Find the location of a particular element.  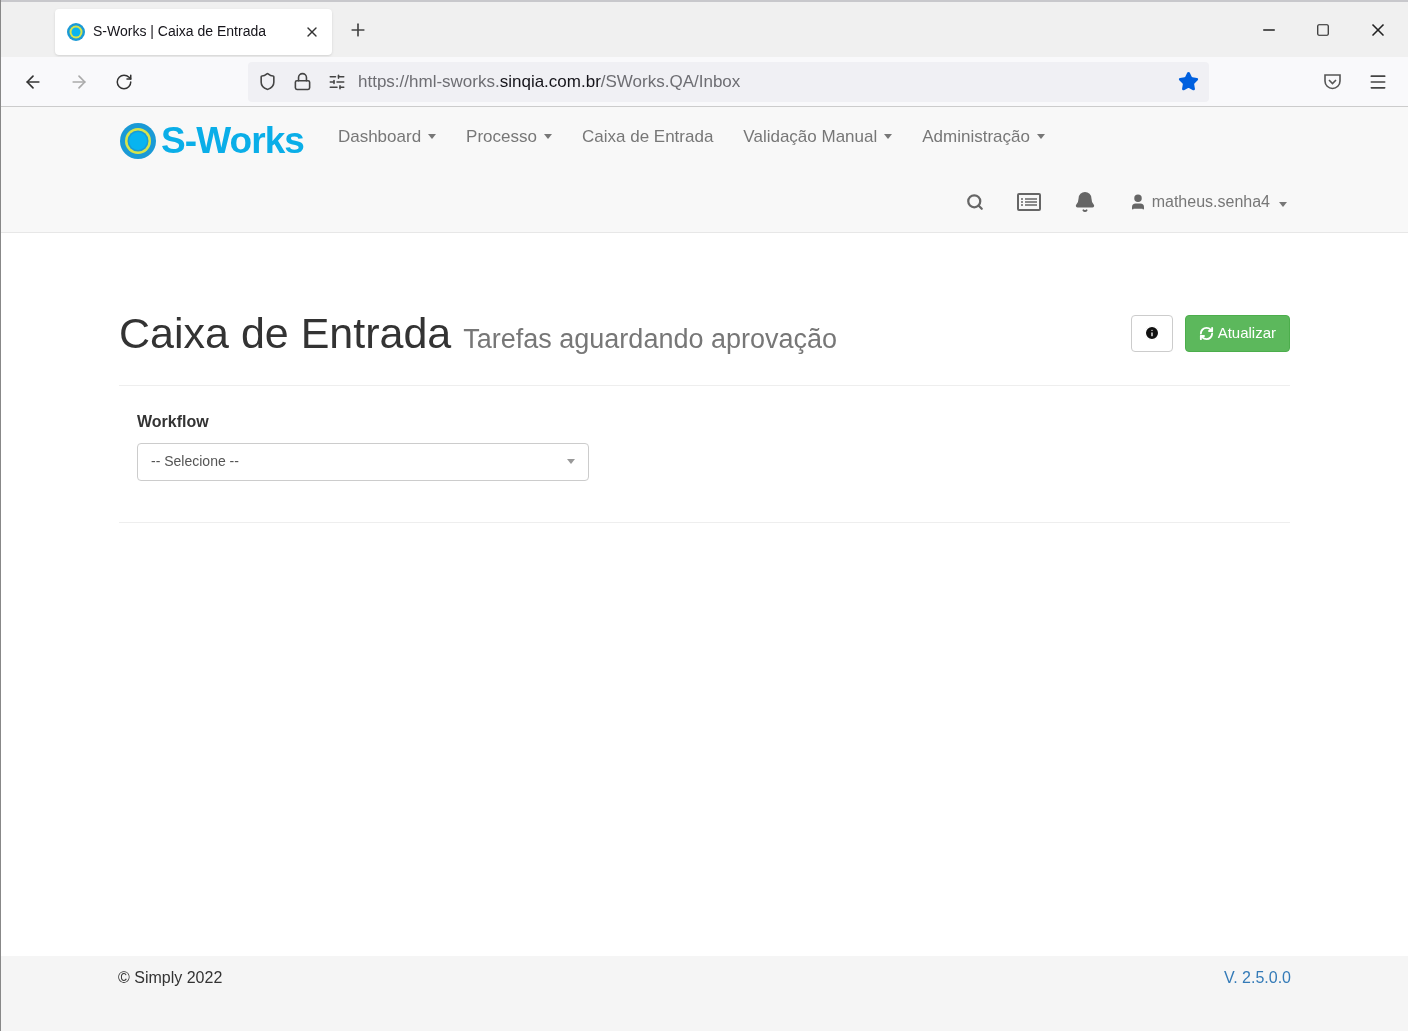

maximize-icon is located at coordinates (1323, 29).